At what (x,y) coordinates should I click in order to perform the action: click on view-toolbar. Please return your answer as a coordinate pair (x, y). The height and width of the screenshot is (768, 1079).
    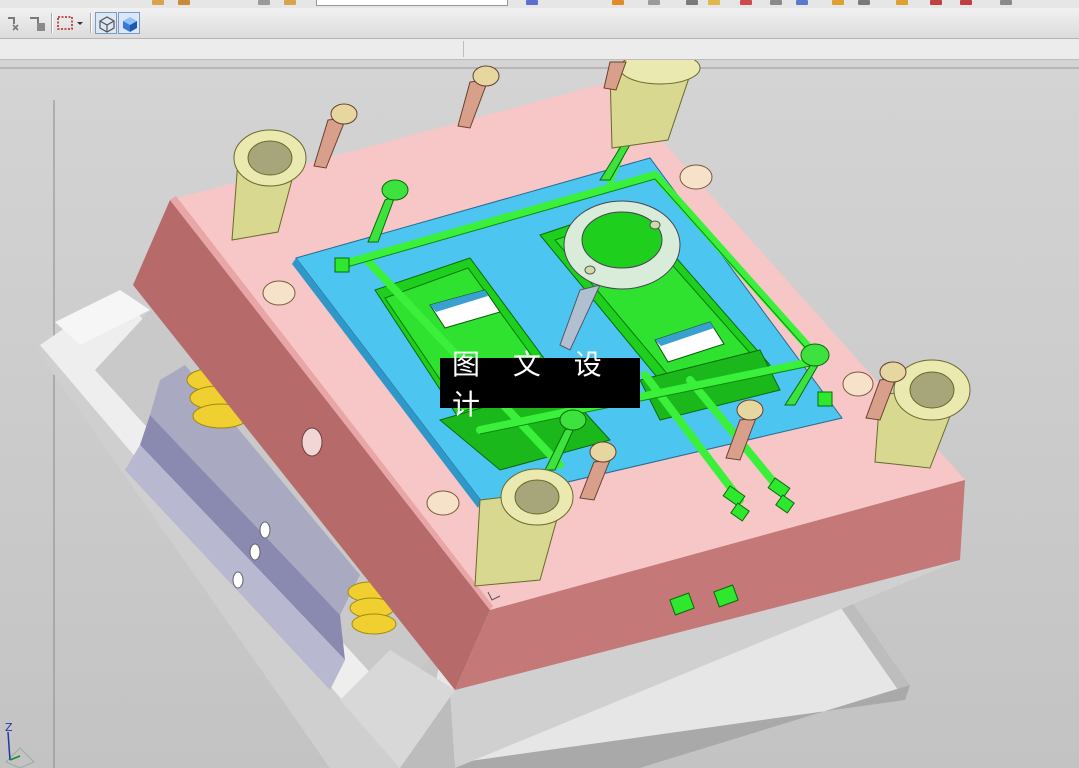
    Looking at the image, I should click on (539, 23).